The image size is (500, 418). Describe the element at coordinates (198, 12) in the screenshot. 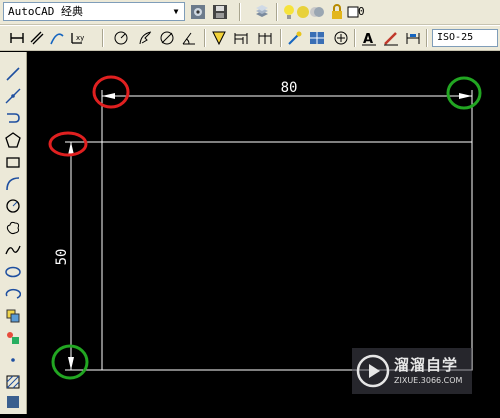

I see `workspace-settings-icon` at that location.